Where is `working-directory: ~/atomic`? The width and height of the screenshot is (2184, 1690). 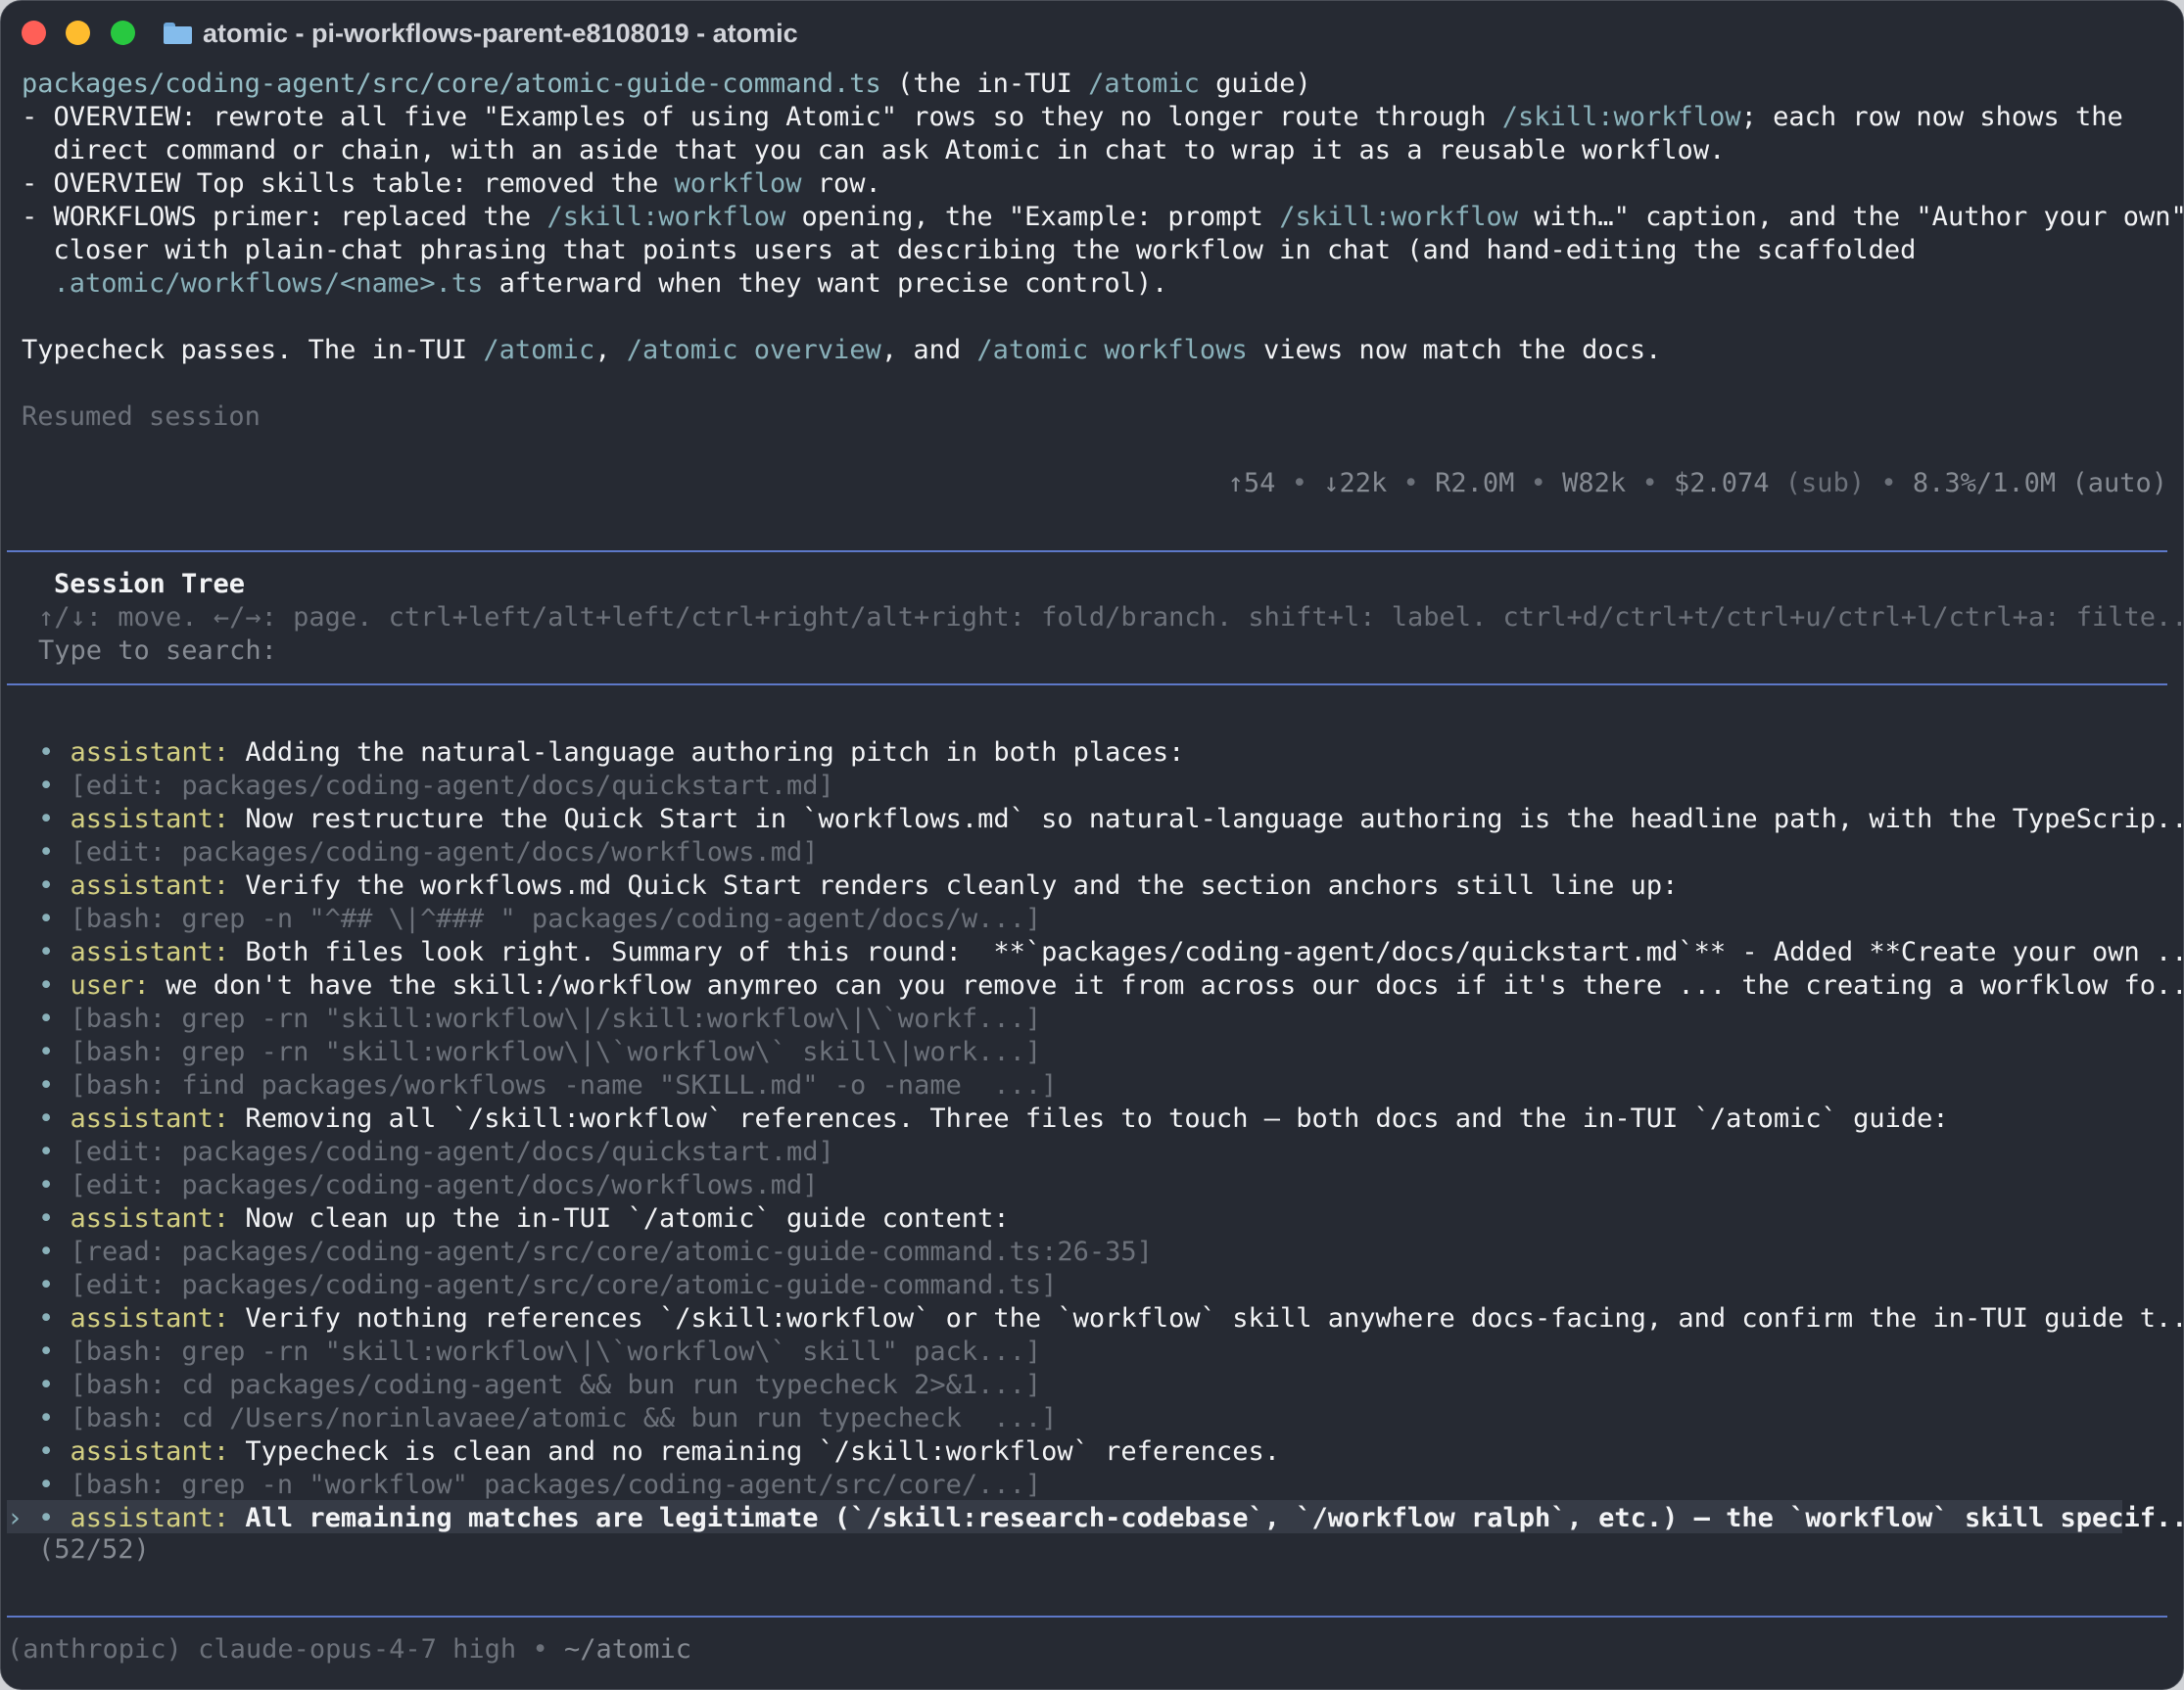
working-directory: ~/atomic is located at coordinates (627, 1649).